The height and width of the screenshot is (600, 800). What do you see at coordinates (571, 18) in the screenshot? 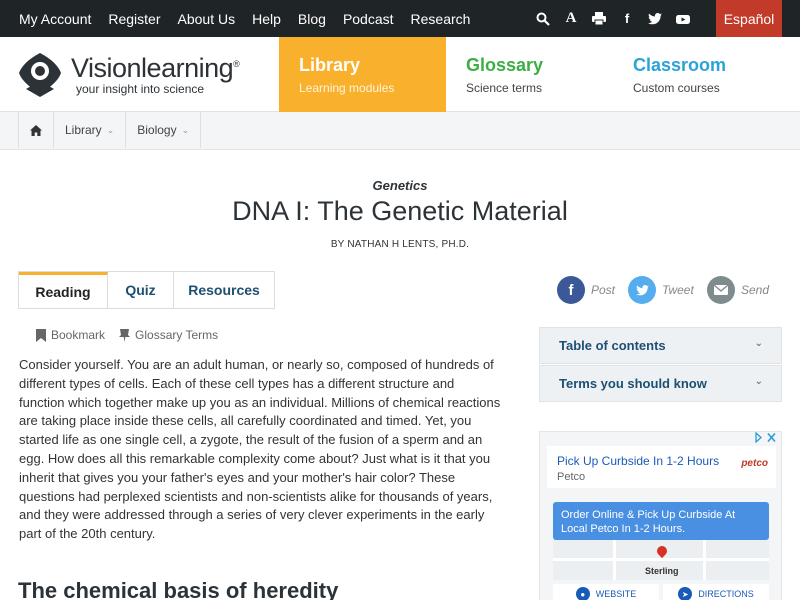
I see `font-size-icon: A` at bounding box center [571, 18].